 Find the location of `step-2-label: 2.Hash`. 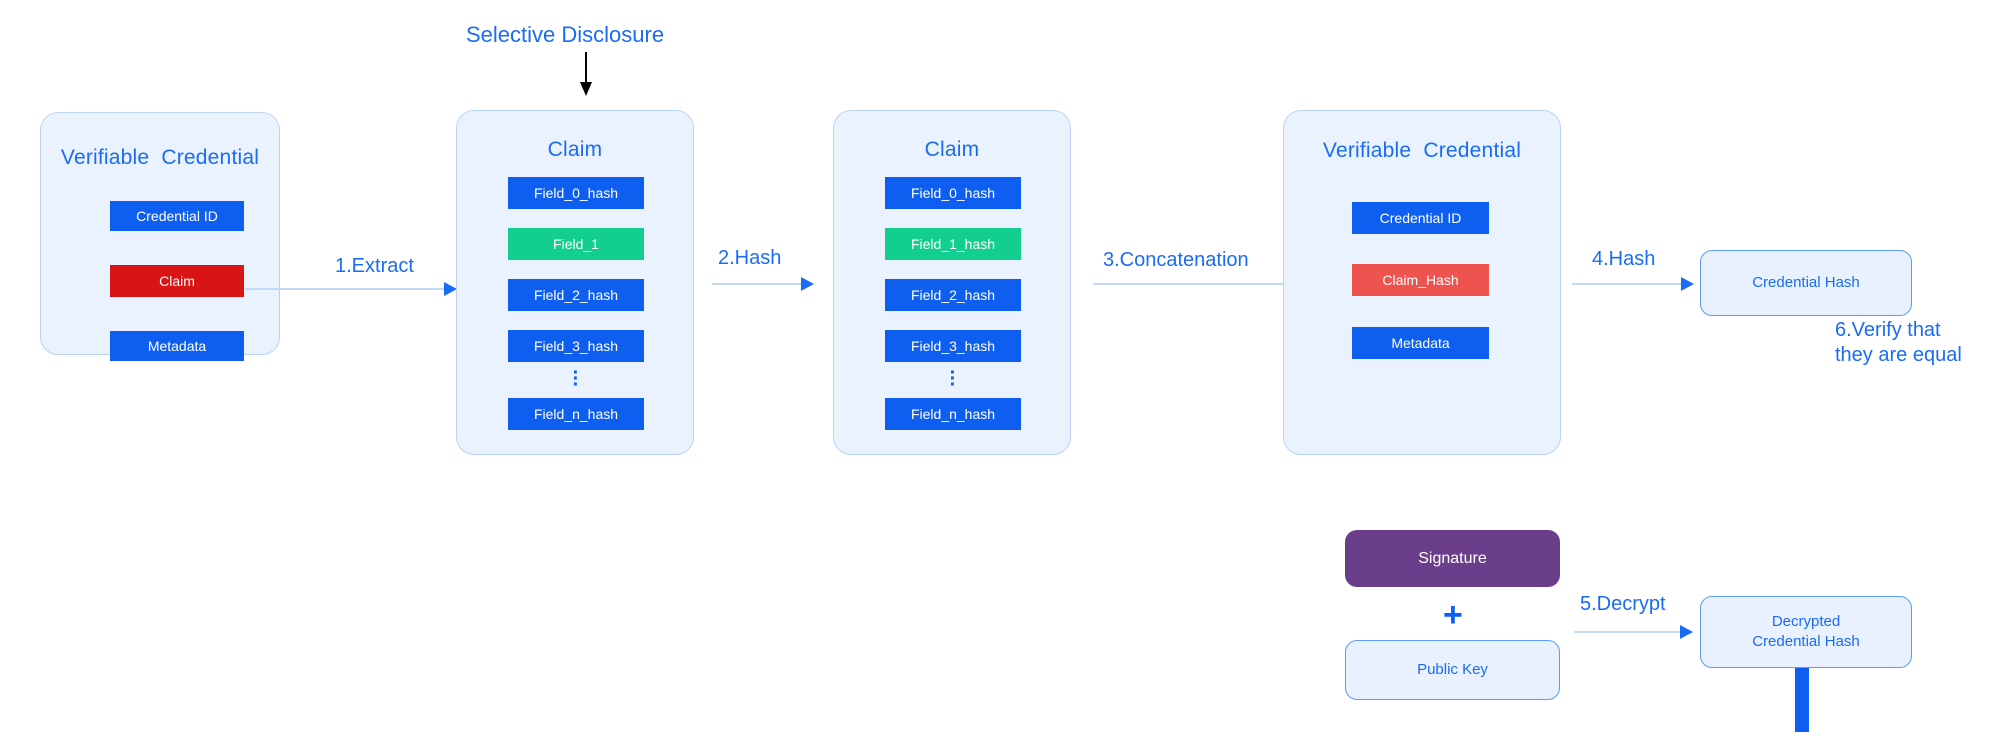

step-2-label: 2.Hash is located at coordinates (750, 258).